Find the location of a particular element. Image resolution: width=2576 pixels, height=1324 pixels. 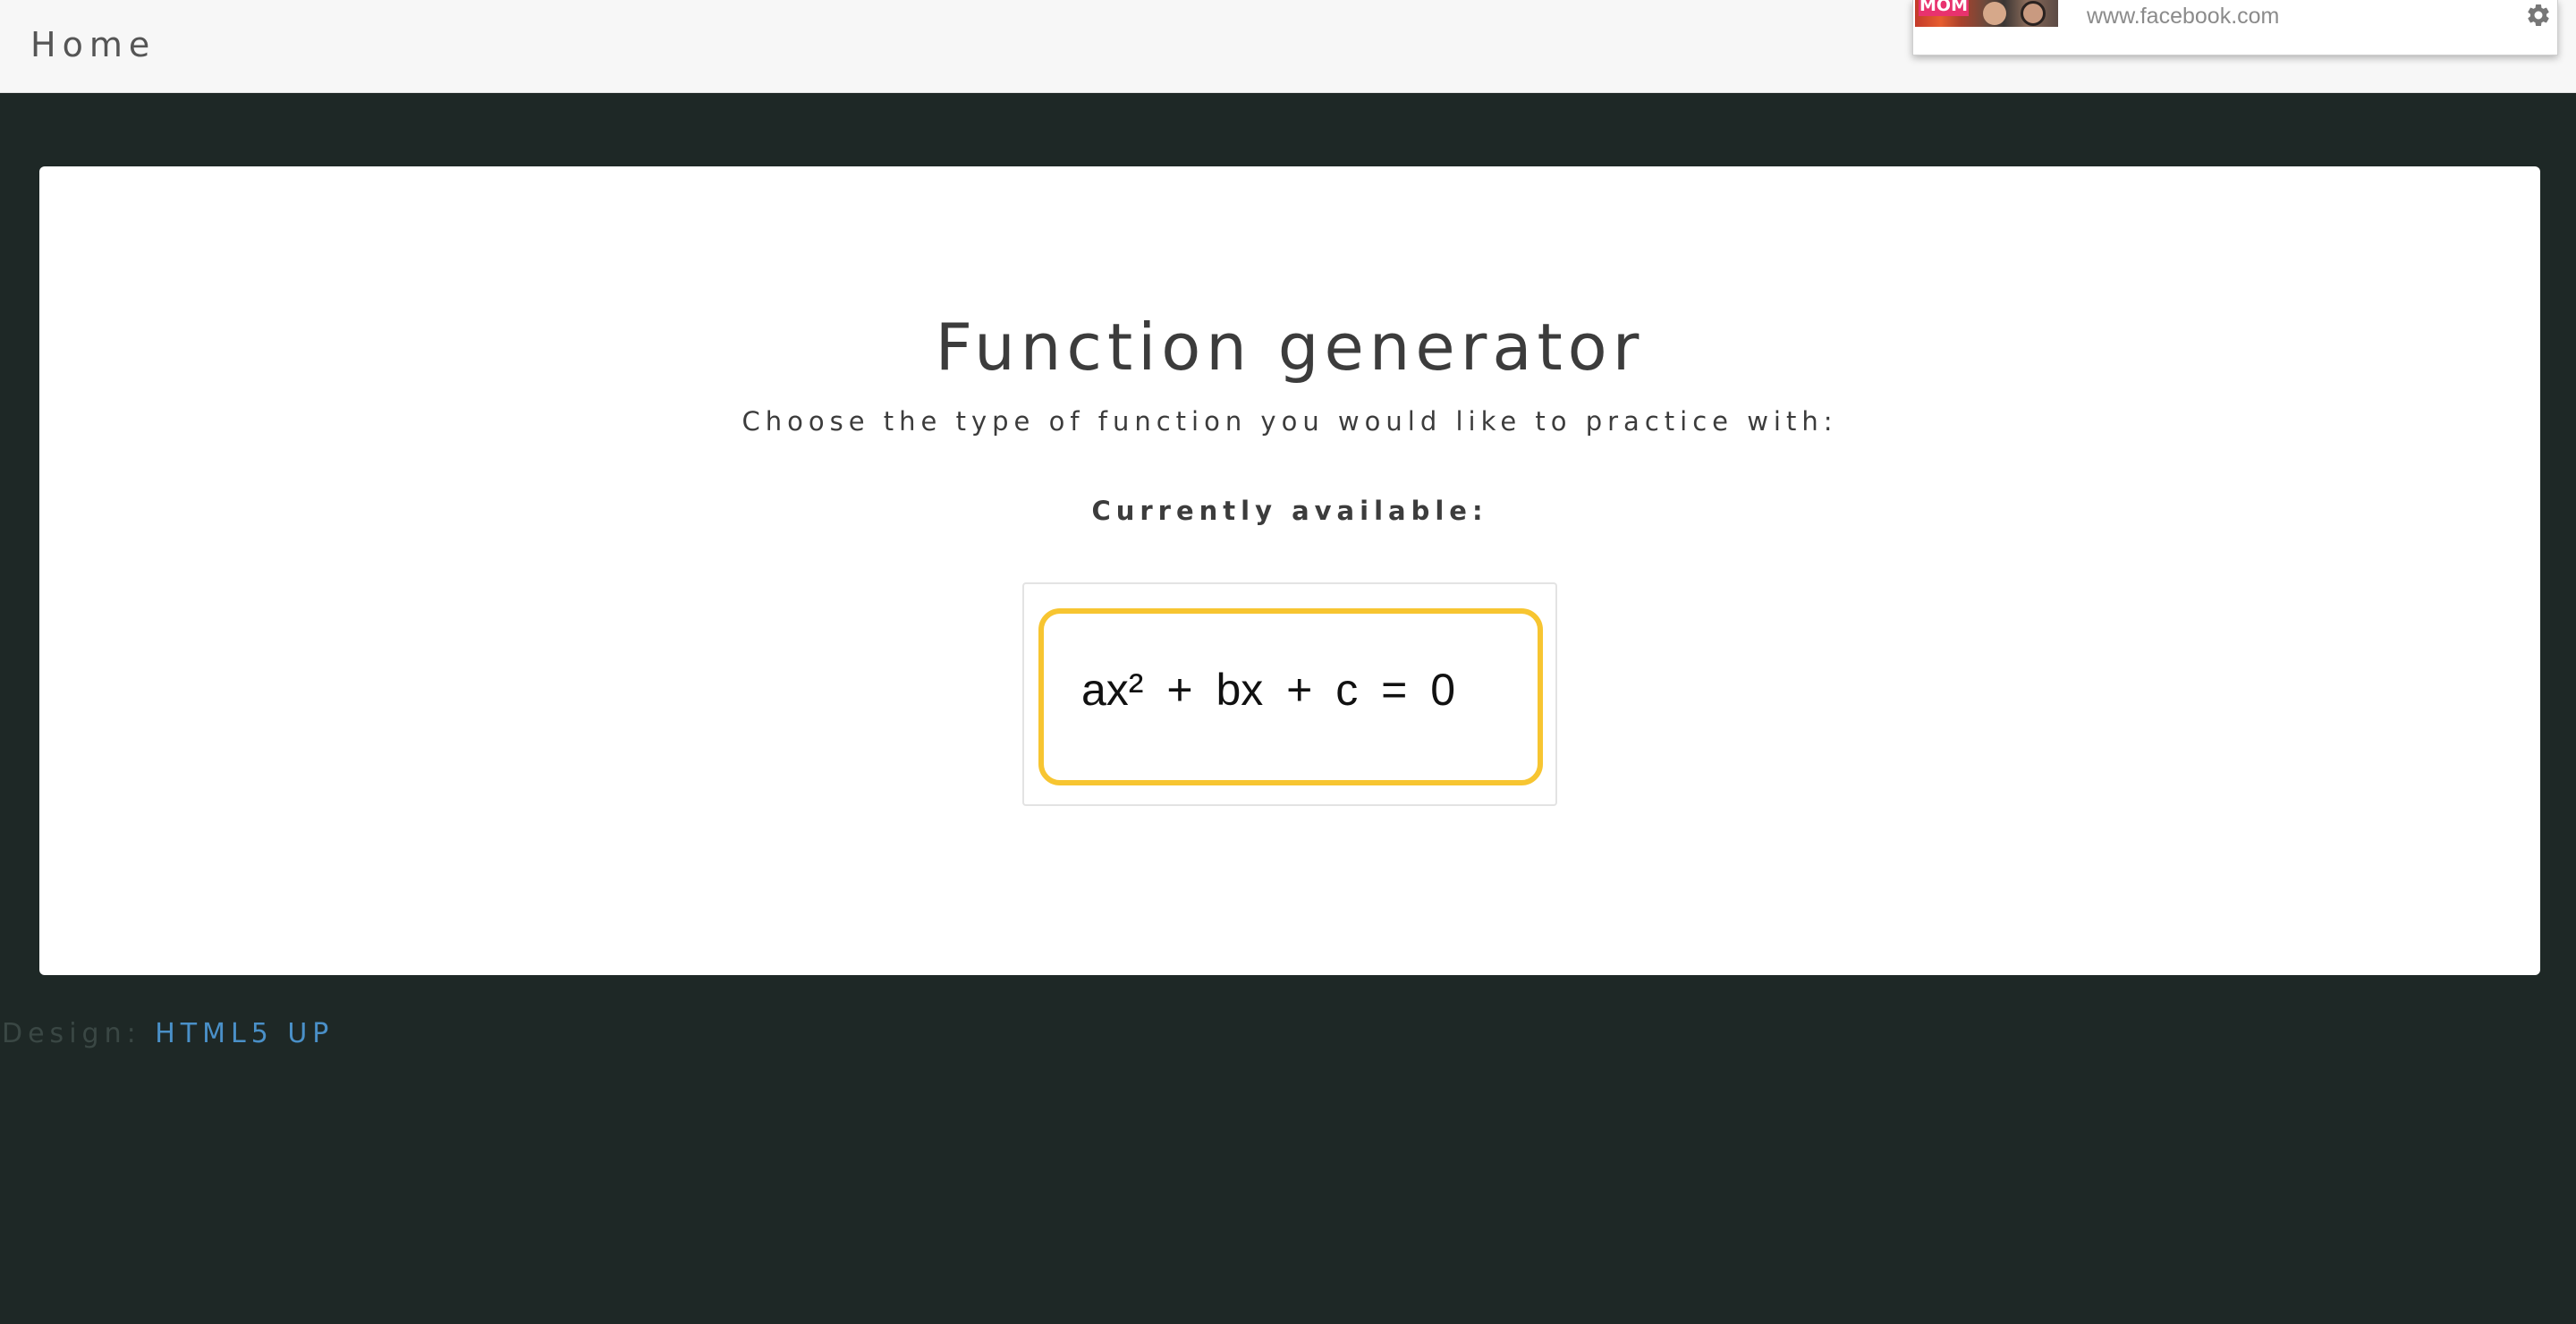

footer: Design: HTML5 UP is located at coordinates (168, 1033).